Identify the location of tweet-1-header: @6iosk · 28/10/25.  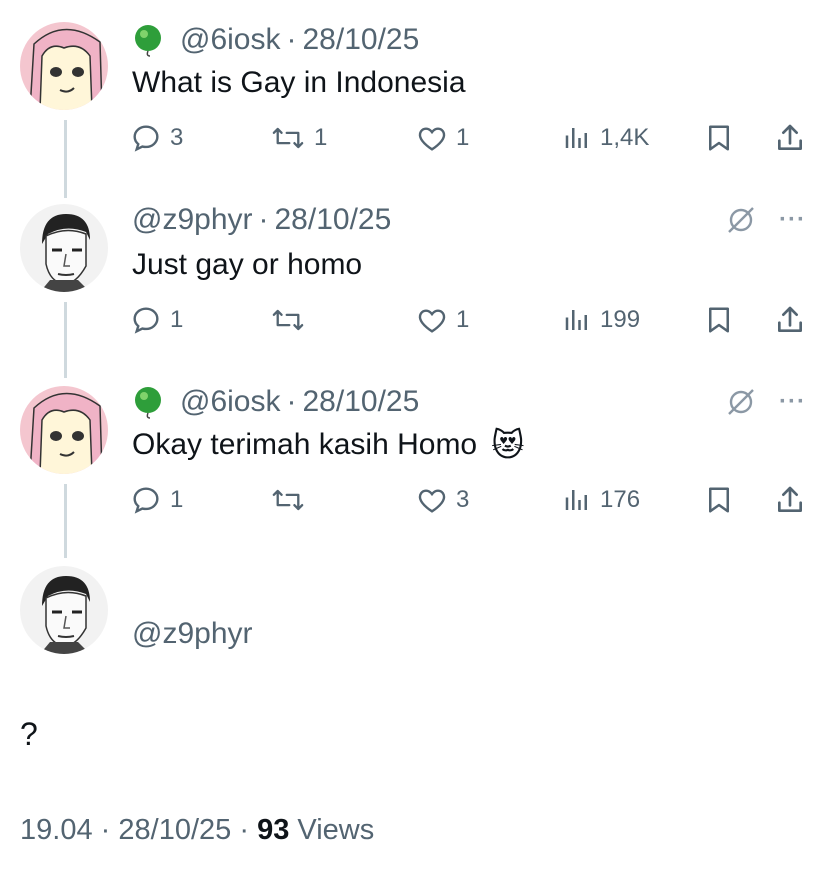
(275, 40).